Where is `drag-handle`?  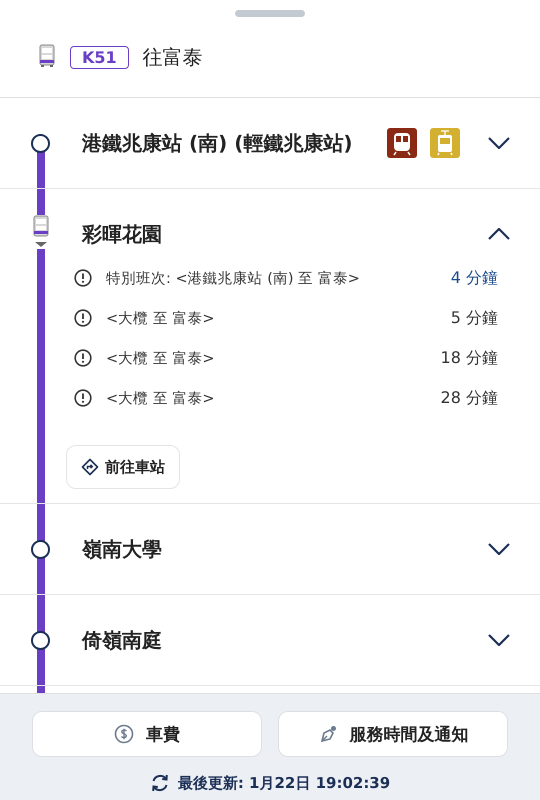 drag-handle is located at coordinates (270, 13).